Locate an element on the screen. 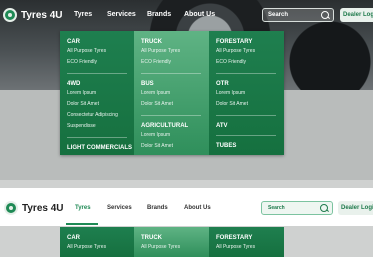 The height and width of the screenshot is (257, 373). menu-heading-agricultural: AGRICULTURAL is located at coordinates (175, 126).